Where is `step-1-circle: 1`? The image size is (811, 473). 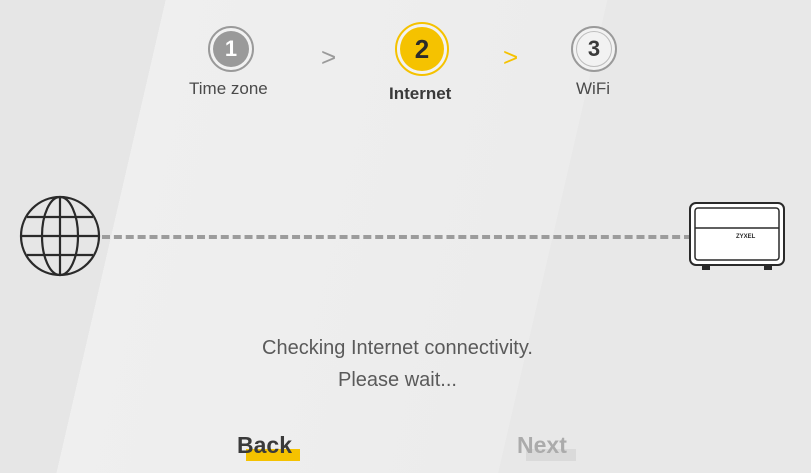
step-1-circle: 1 is located at coordinates (231, 49).